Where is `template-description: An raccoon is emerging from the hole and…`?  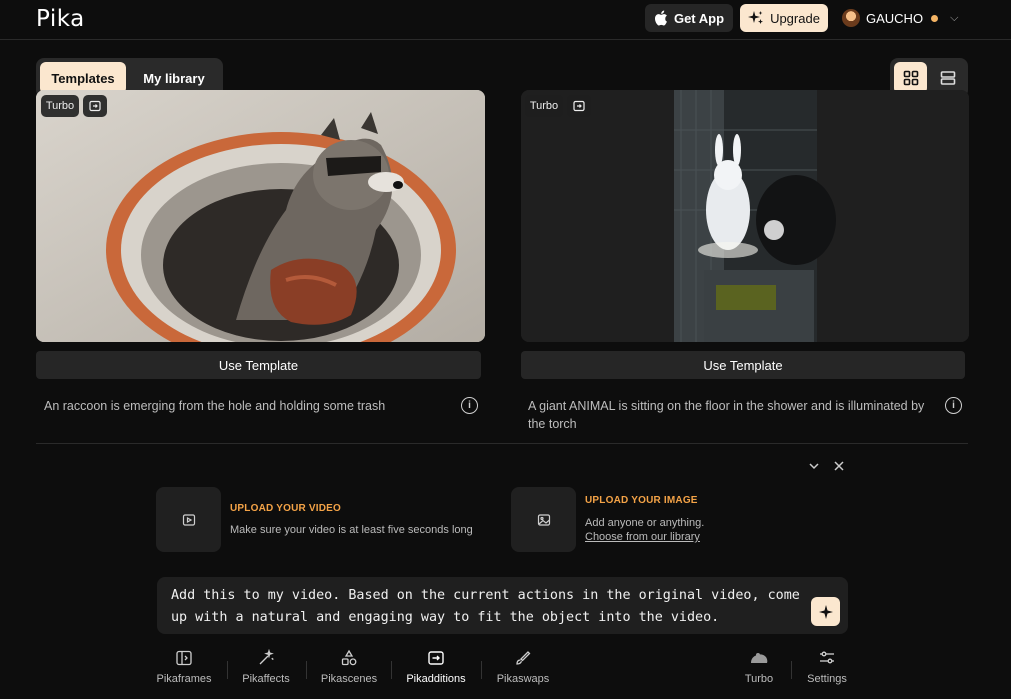
template-description: An raccoon is emerging from the hole and… is located at coordinates (215, 406).